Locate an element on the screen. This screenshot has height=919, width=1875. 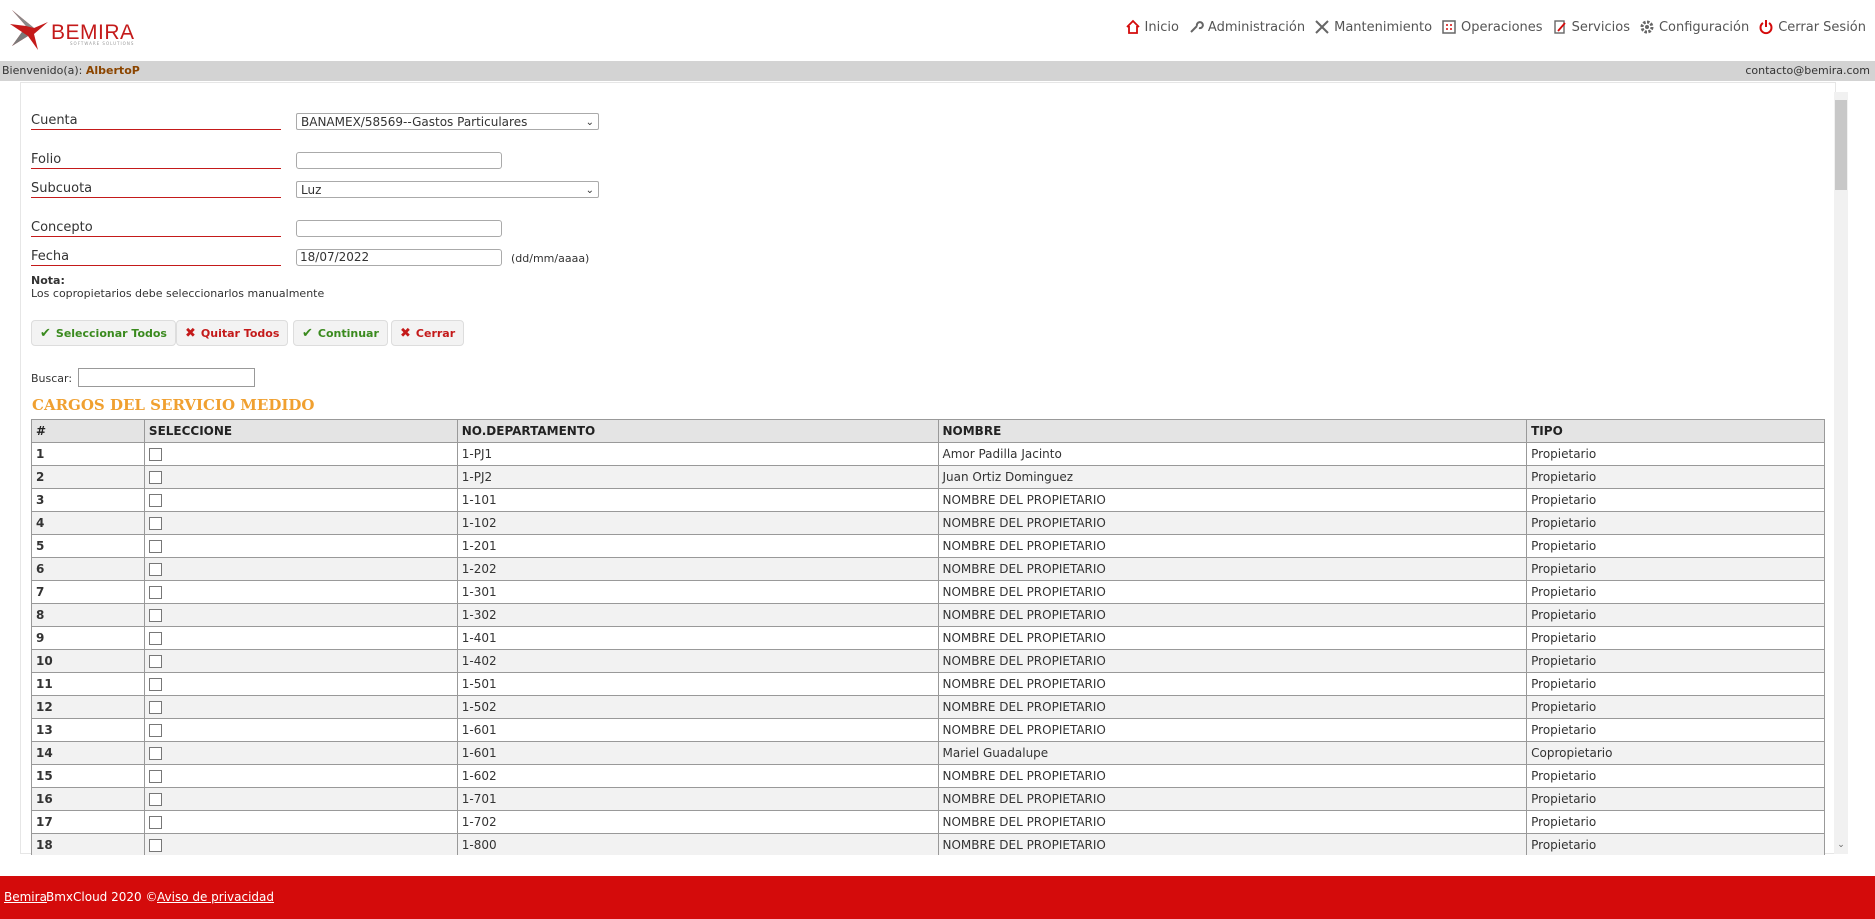
scroll-down-arrow-icon: ⌄ is located at coordinates (1841, 845).